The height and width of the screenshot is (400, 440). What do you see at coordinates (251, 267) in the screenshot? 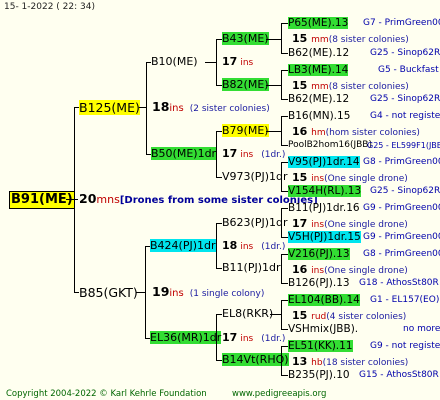
I see `node-gen3-5: B11(PJ)1dr` at bounding box center [251, 267].